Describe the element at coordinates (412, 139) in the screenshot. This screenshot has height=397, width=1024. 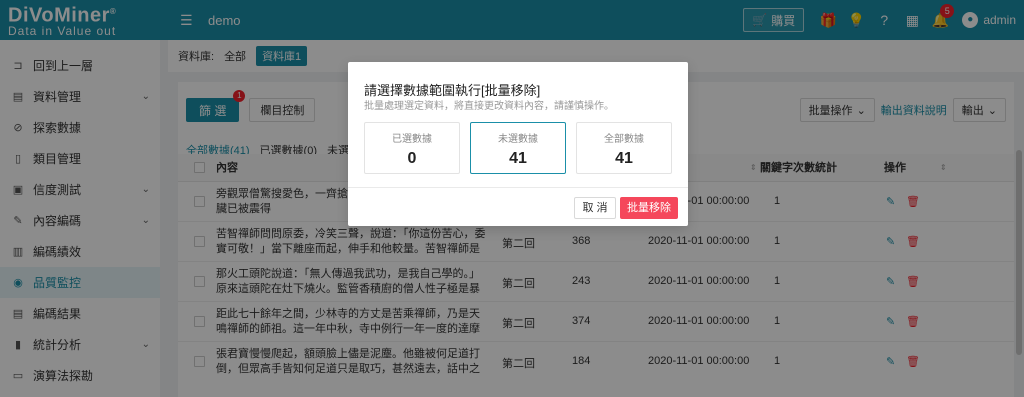
I see `stat-label: 已選數據` at that location.